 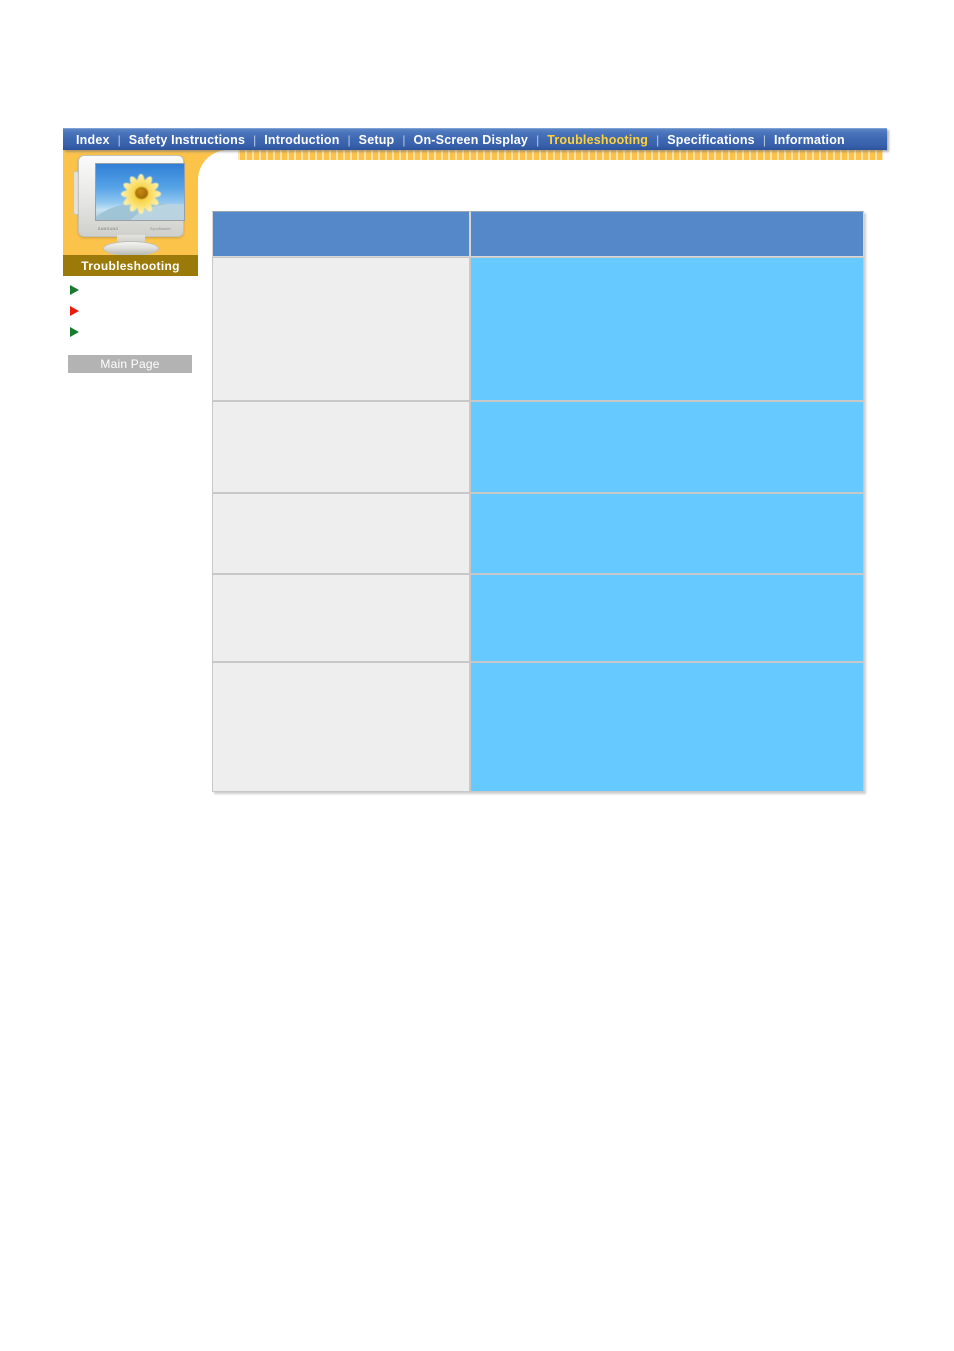 I want to click on monitor-model-label: SyncMaster, so click(x=160, y=229).